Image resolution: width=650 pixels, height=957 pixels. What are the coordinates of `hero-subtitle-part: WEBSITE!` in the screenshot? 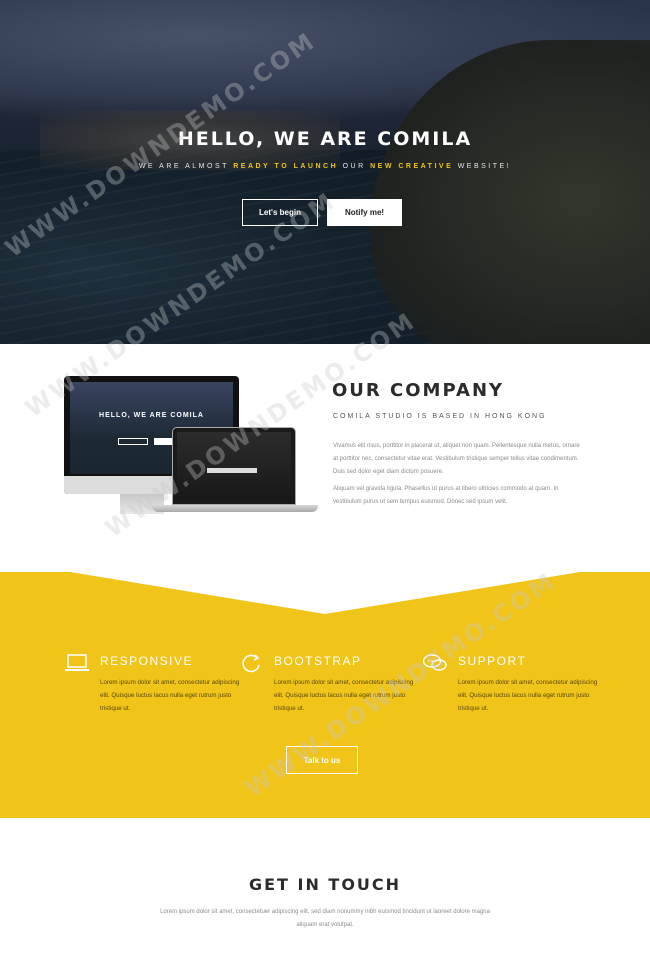 It's located at (482, 166).